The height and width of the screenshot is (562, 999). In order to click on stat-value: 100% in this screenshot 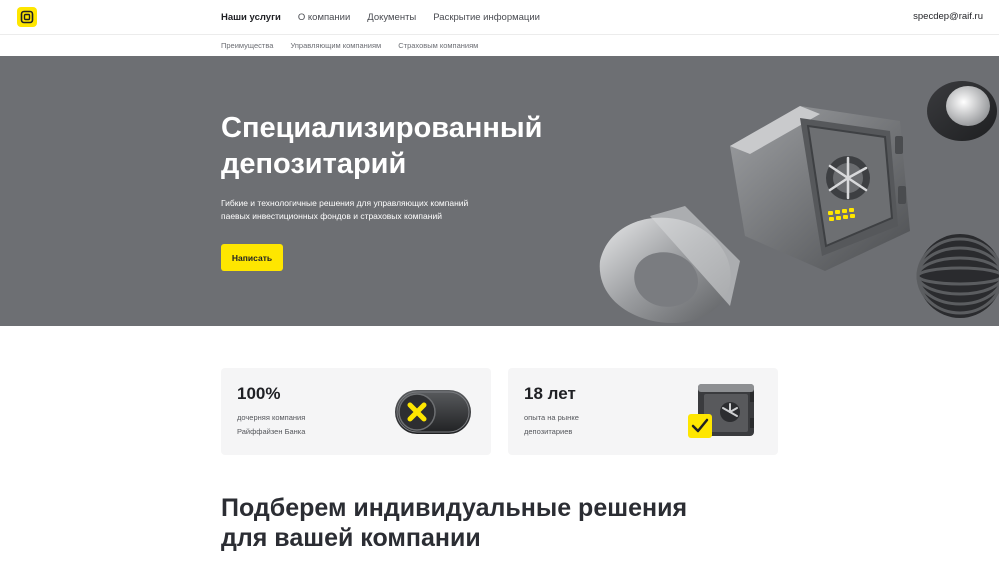, I will do `click(259, 393)`.